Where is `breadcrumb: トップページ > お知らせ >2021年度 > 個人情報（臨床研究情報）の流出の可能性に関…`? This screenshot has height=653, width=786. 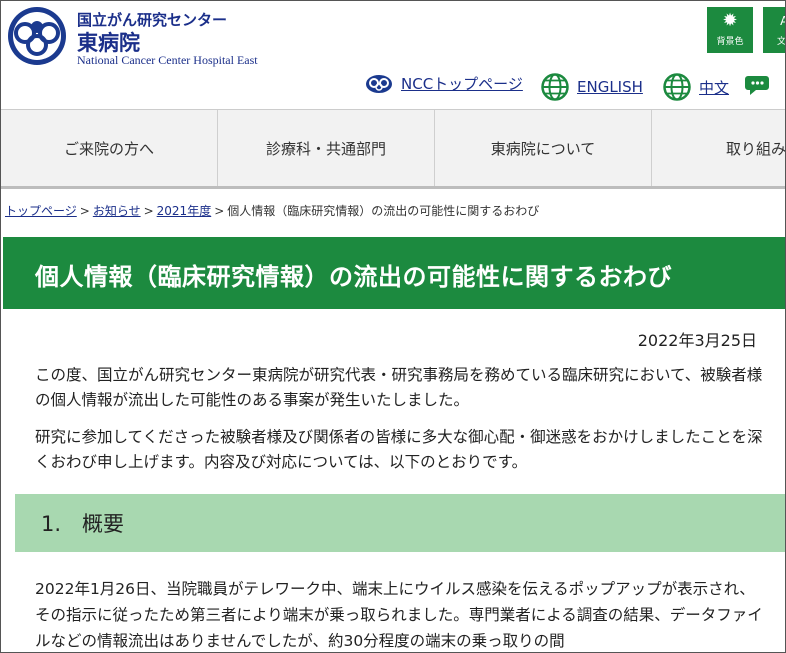
breadcrumb: トップページ > お知らせ >2021年度 > 個人情報（臨床研究情報）の流出の可能性に関… is located at coordinates (272, 210).